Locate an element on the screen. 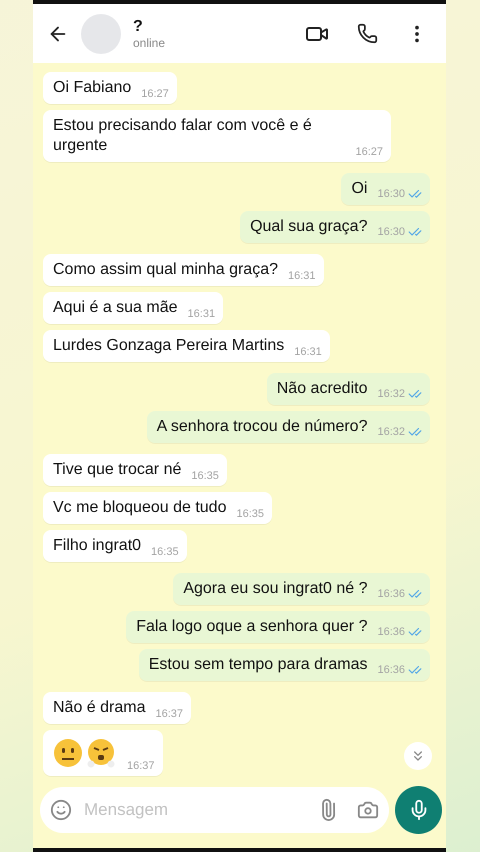  camera-icon is located at coordinates (368, 810).